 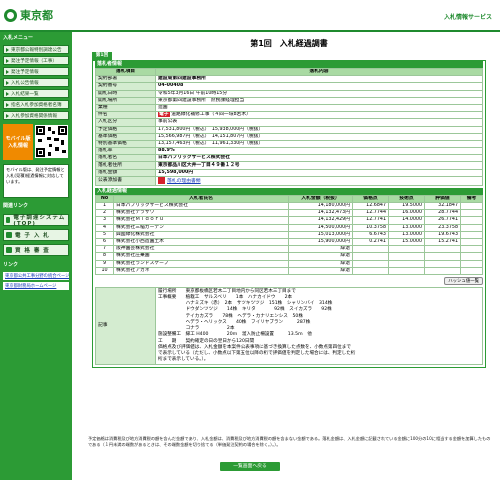 What do you see at coordinates (201, 256) in the screenshot?
I see `bid-cell-name: 株式会社庄乗園` at bounding box center [201, 256].